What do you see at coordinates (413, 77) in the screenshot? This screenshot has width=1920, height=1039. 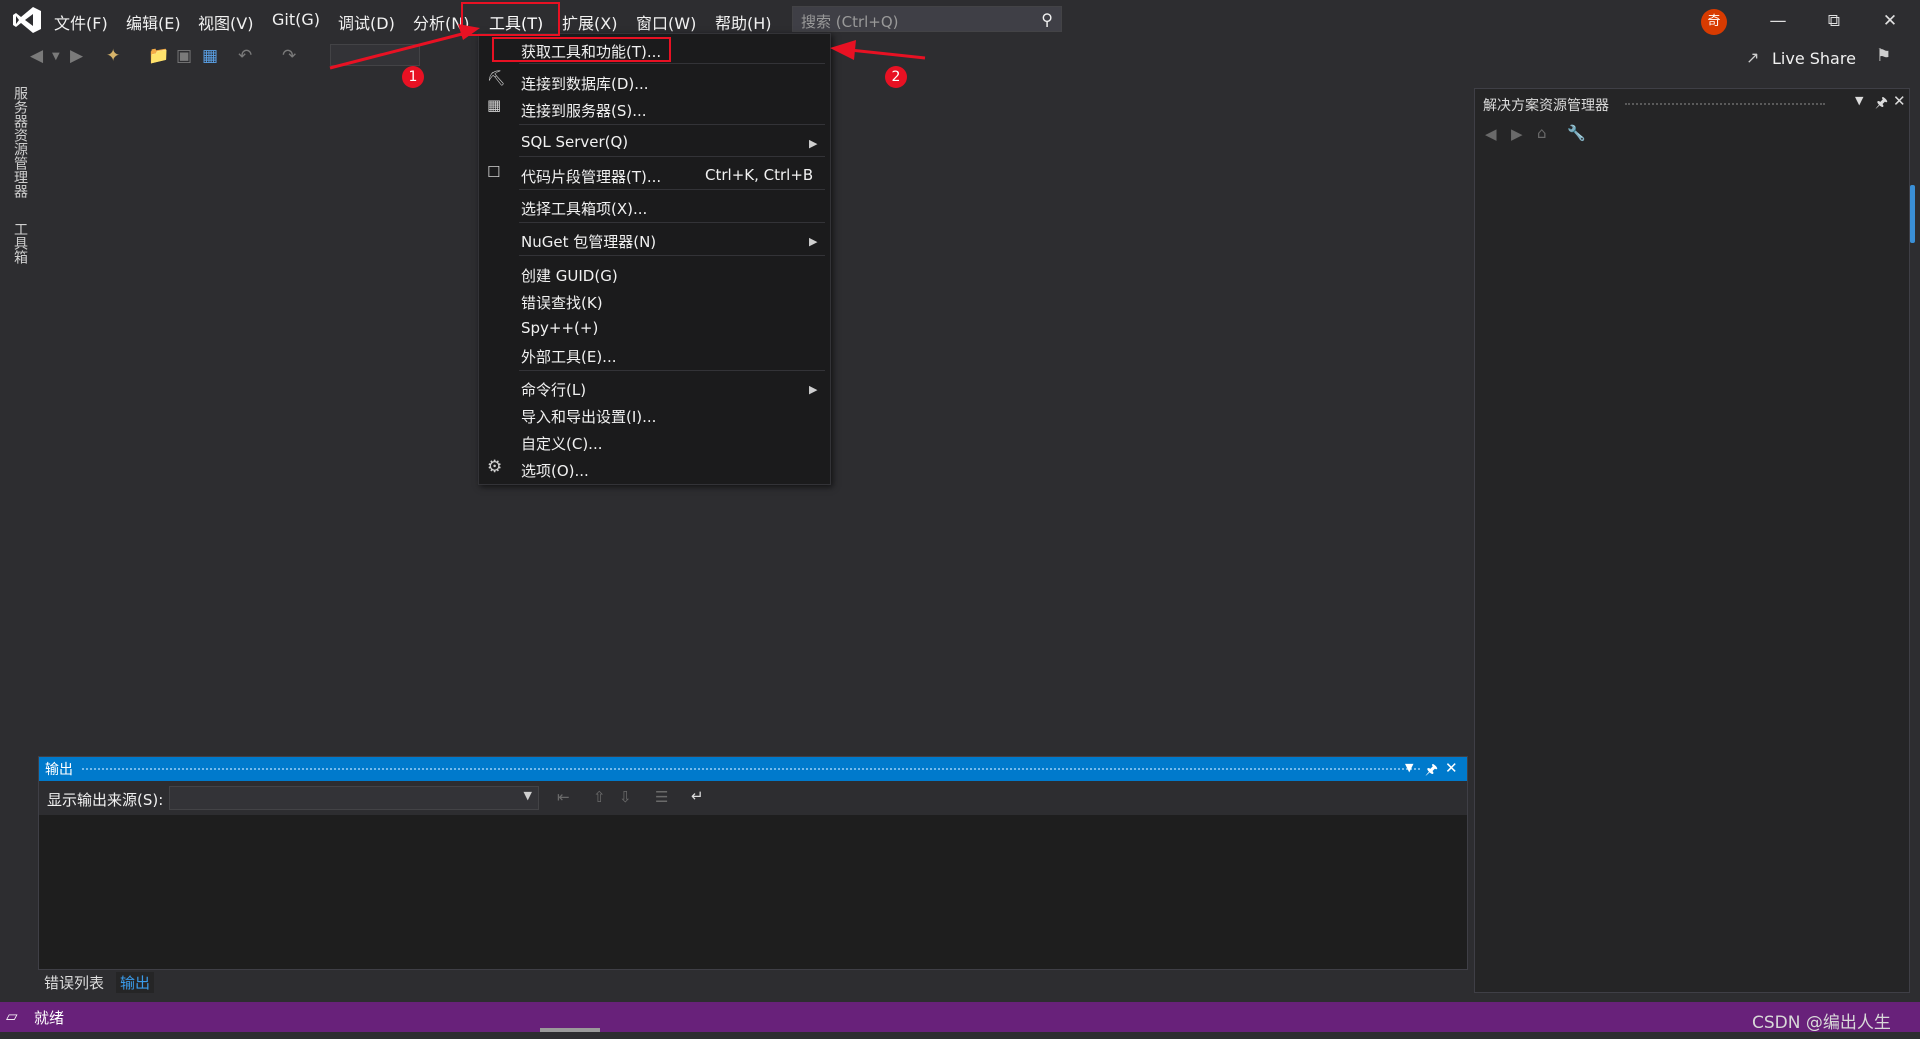 I see `annotation-badge-1: 1` at bounding box center [413, 77].